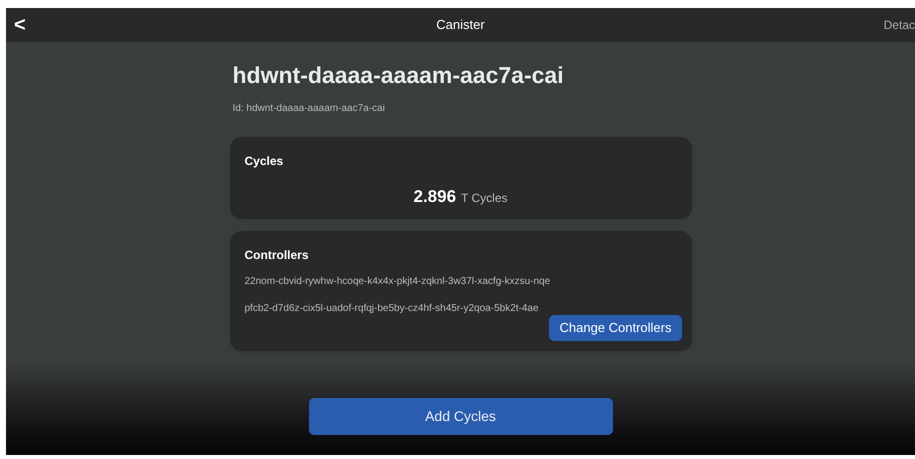  I want to click on change-controllers-button: Change Controllers, so click(615, 327).